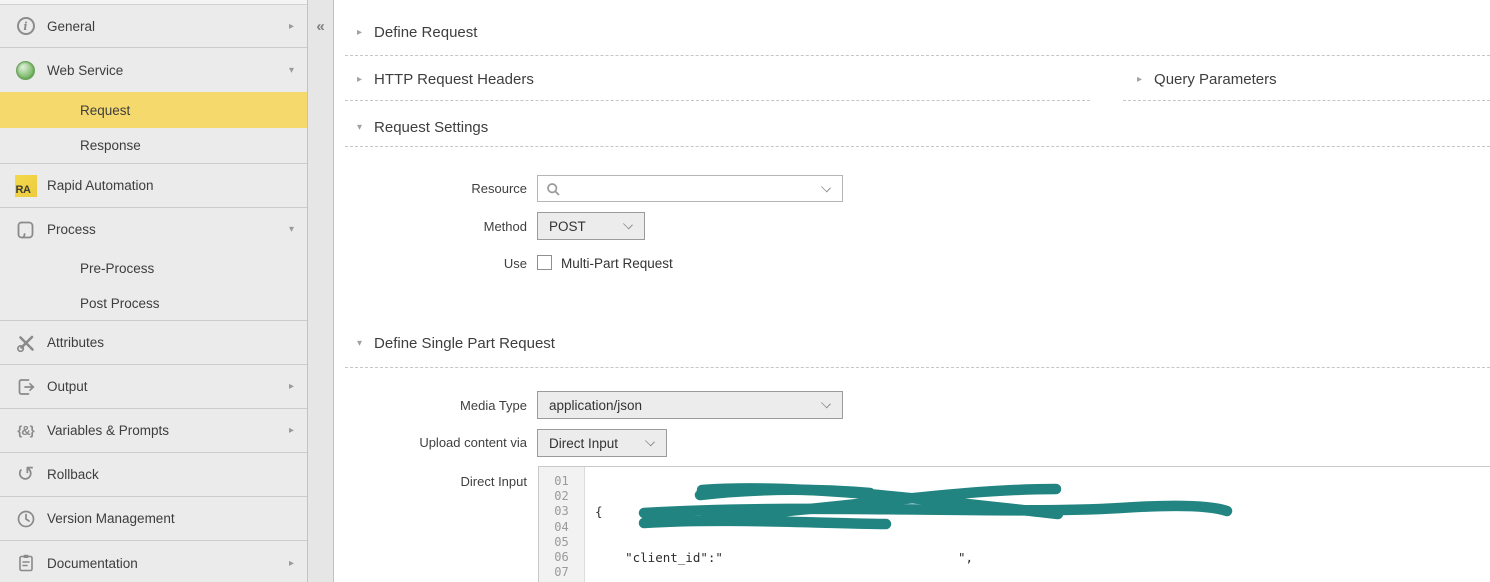 This screenshot has width=1490, height=582. I want to click on section-request-settings: ▾ Request Settings, so click(422, 127).